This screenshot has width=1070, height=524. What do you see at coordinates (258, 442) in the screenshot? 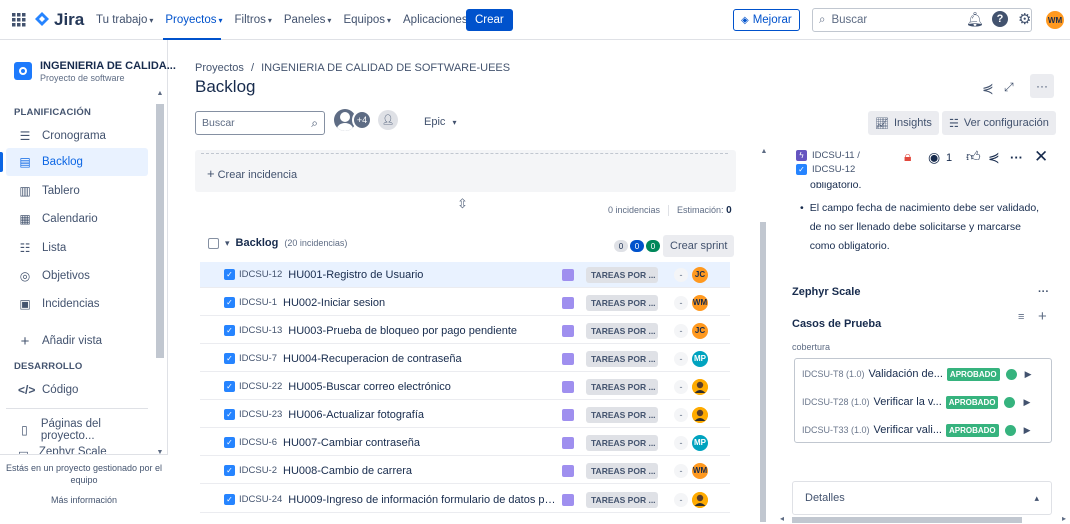
I see `issue-key: IDCSU-6` at bounding box center [258, 442].